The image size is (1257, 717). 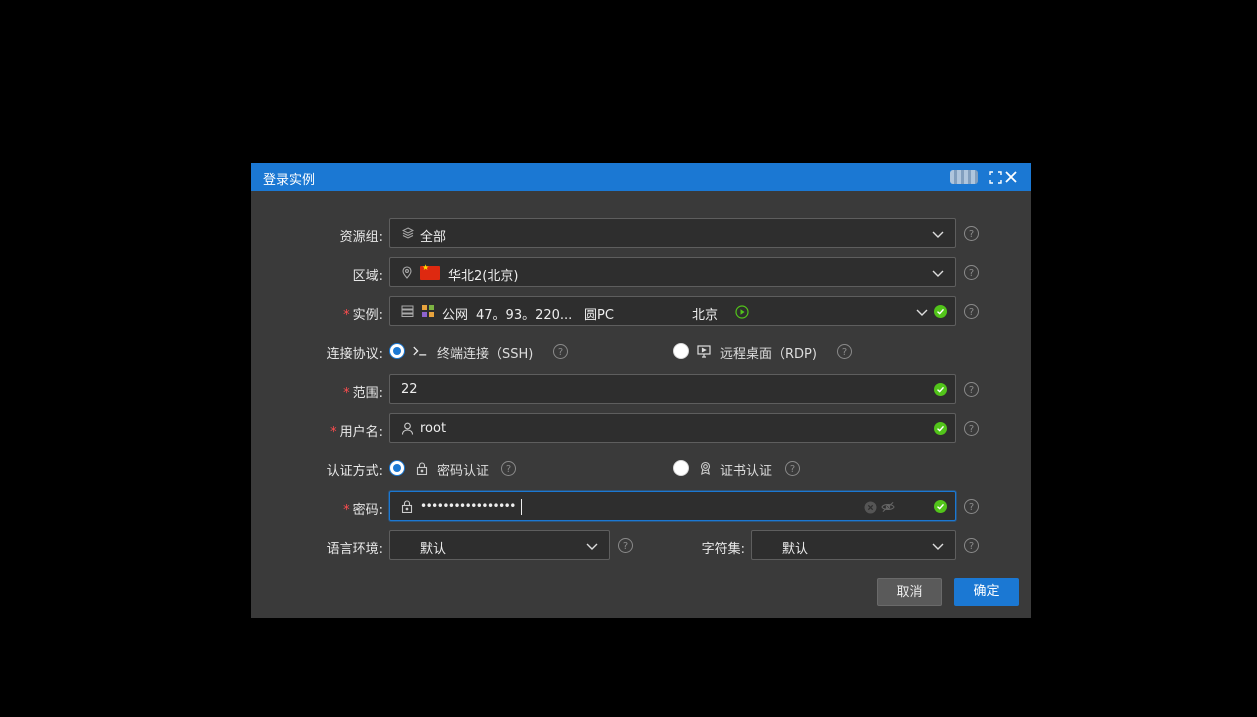 What do you see at coordinates (455, 315) in the screenshot?
I see `instance-network: 公网` at bounding box center [455, 315].